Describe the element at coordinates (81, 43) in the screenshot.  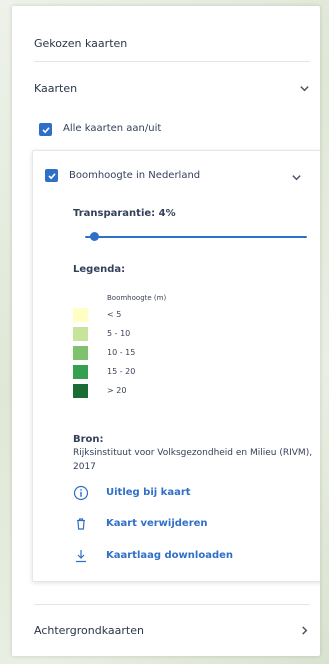
I see `selected-maps-title: Gekozen kaarten` at that location.